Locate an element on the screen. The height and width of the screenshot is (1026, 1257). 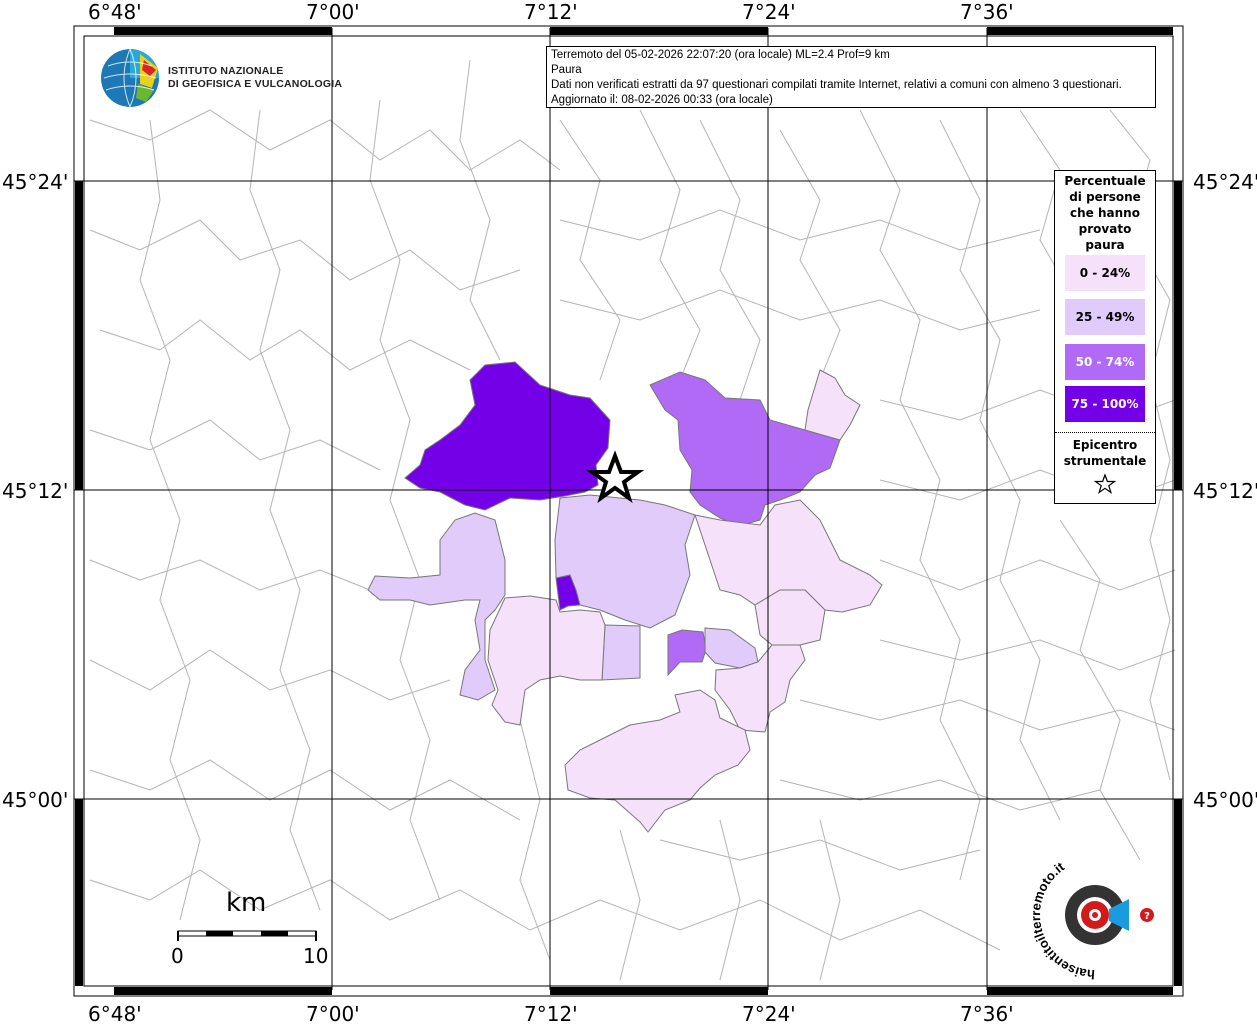
lat-label-right: 45°24' is located at coordinates (1225, 182).